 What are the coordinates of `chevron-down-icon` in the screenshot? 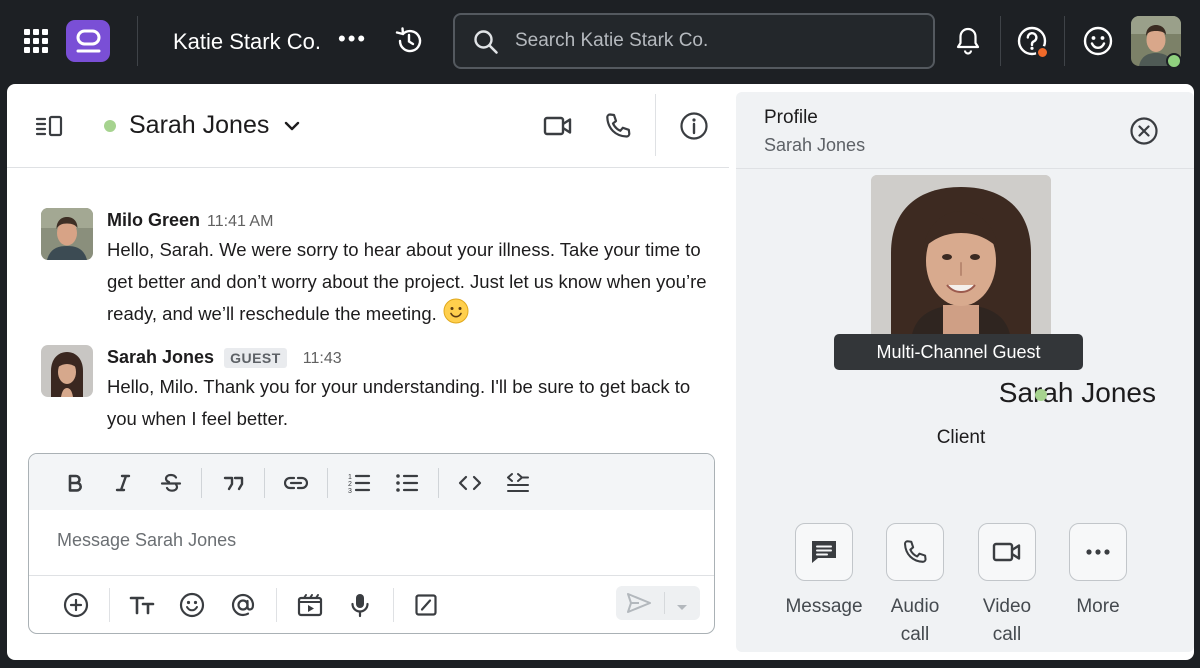 It's located at (292, 128).